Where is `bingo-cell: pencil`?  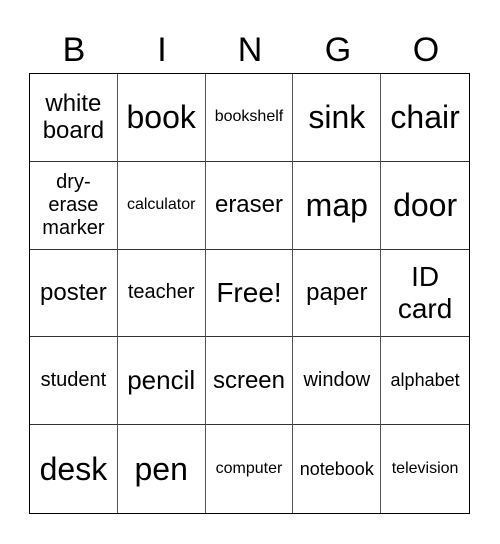
bingo-cell: pencil is located at coordinates (161, 381).